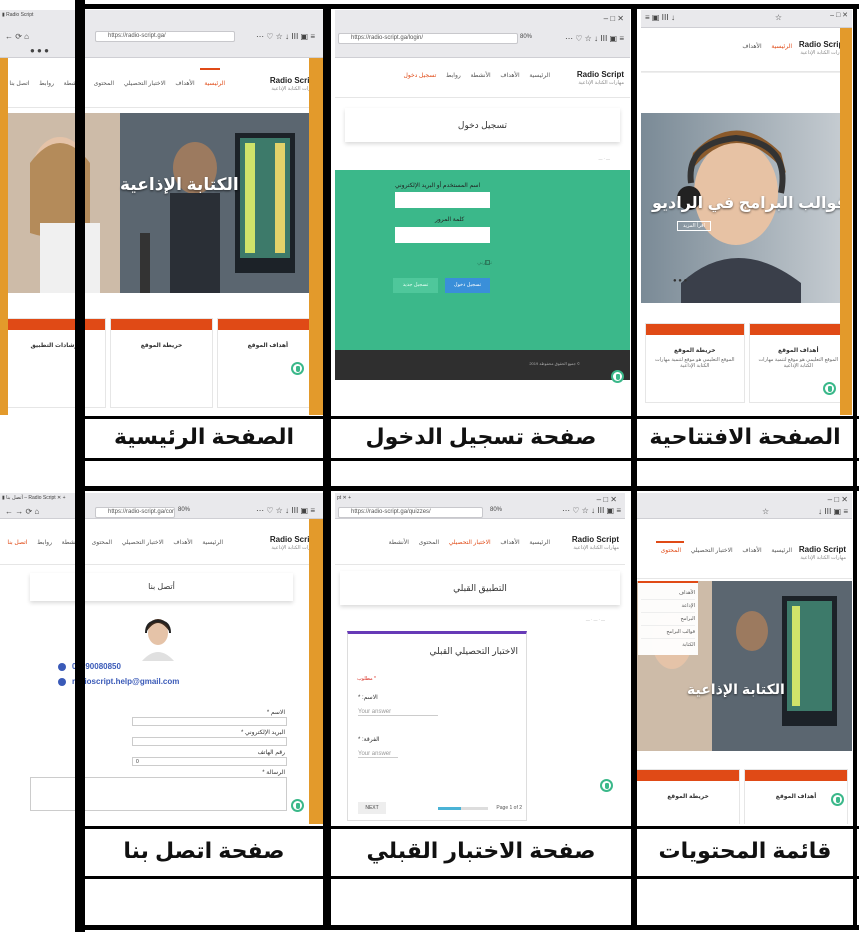  What do you see at coordinates (135, 512) in the screenshot?
I see `address-bar: https://radio-script.ga/contact-us/` at bounding box center [135, 512].